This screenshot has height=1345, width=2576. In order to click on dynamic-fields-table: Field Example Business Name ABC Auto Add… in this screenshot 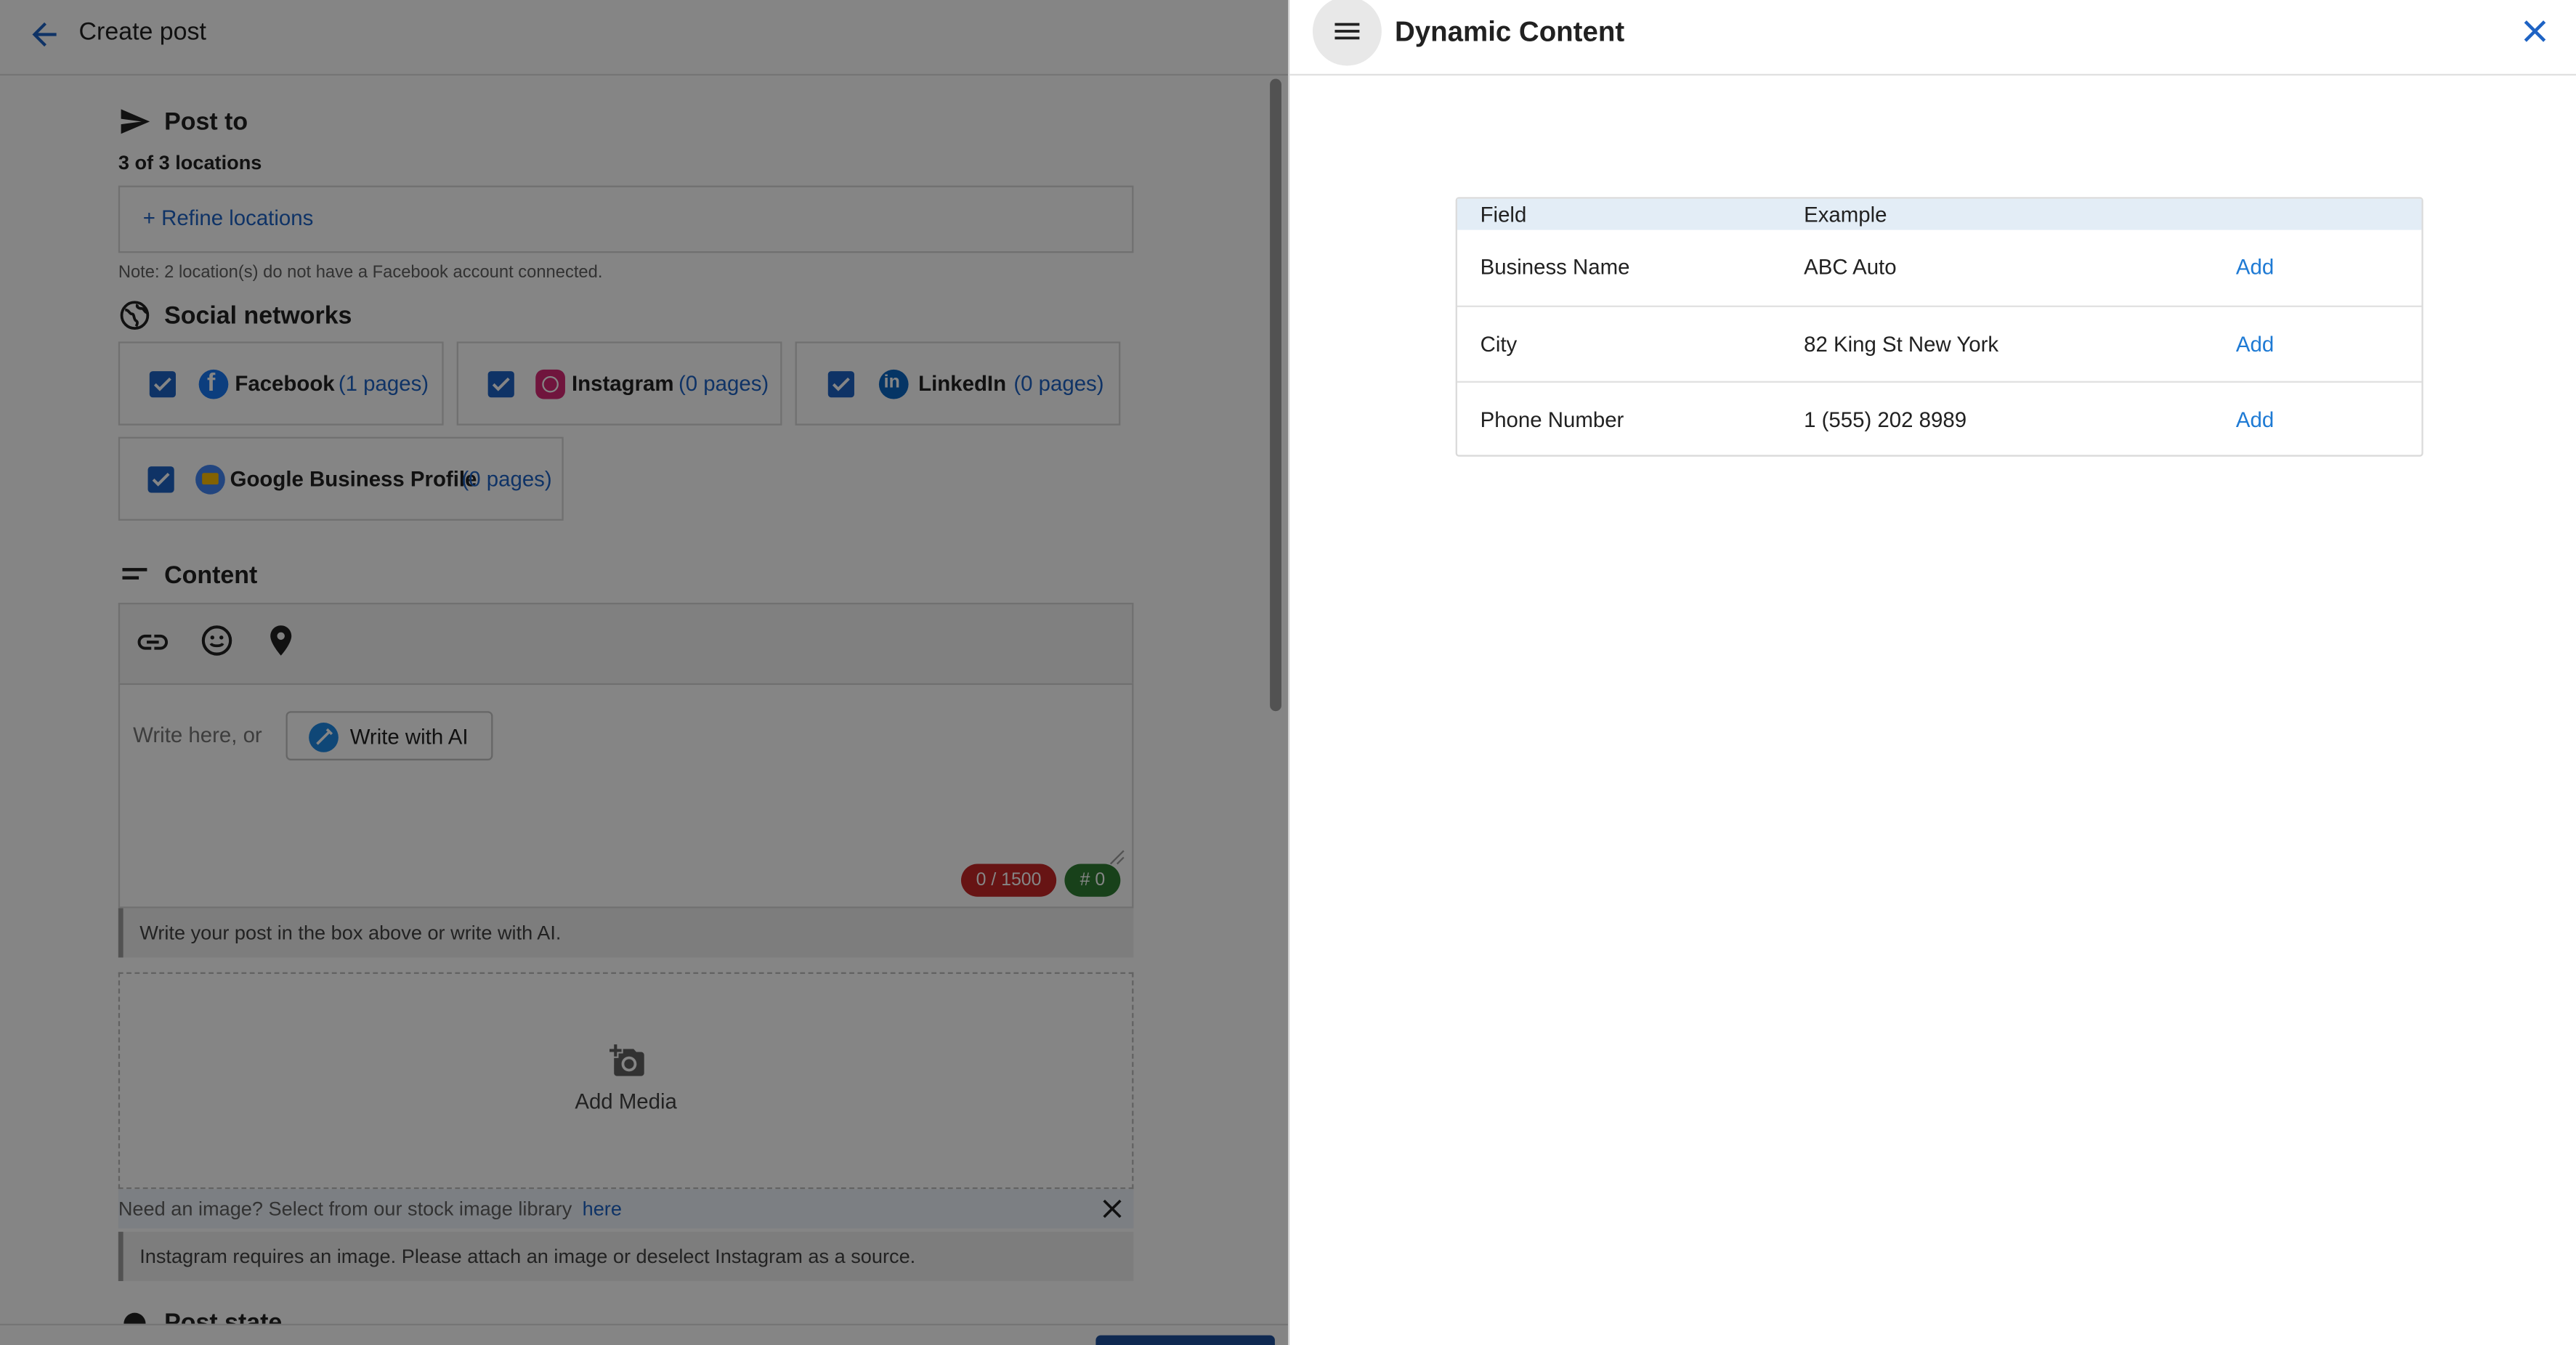, I will do `click(1939, 327)`.